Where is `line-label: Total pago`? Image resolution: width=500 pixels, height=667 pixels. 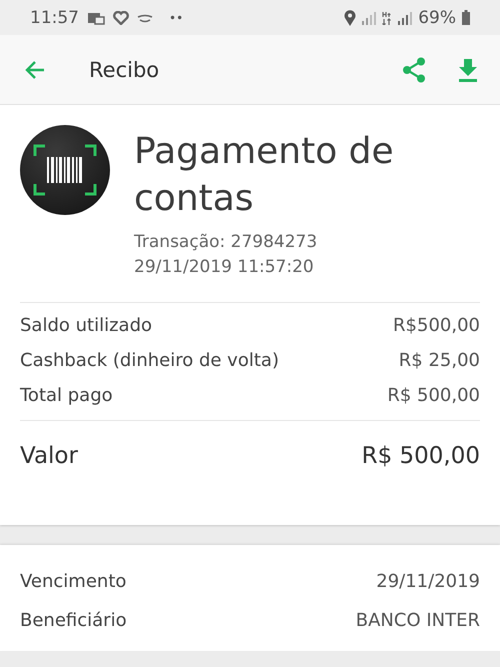
line-label: Total pago is located at coordinates (66, 395).